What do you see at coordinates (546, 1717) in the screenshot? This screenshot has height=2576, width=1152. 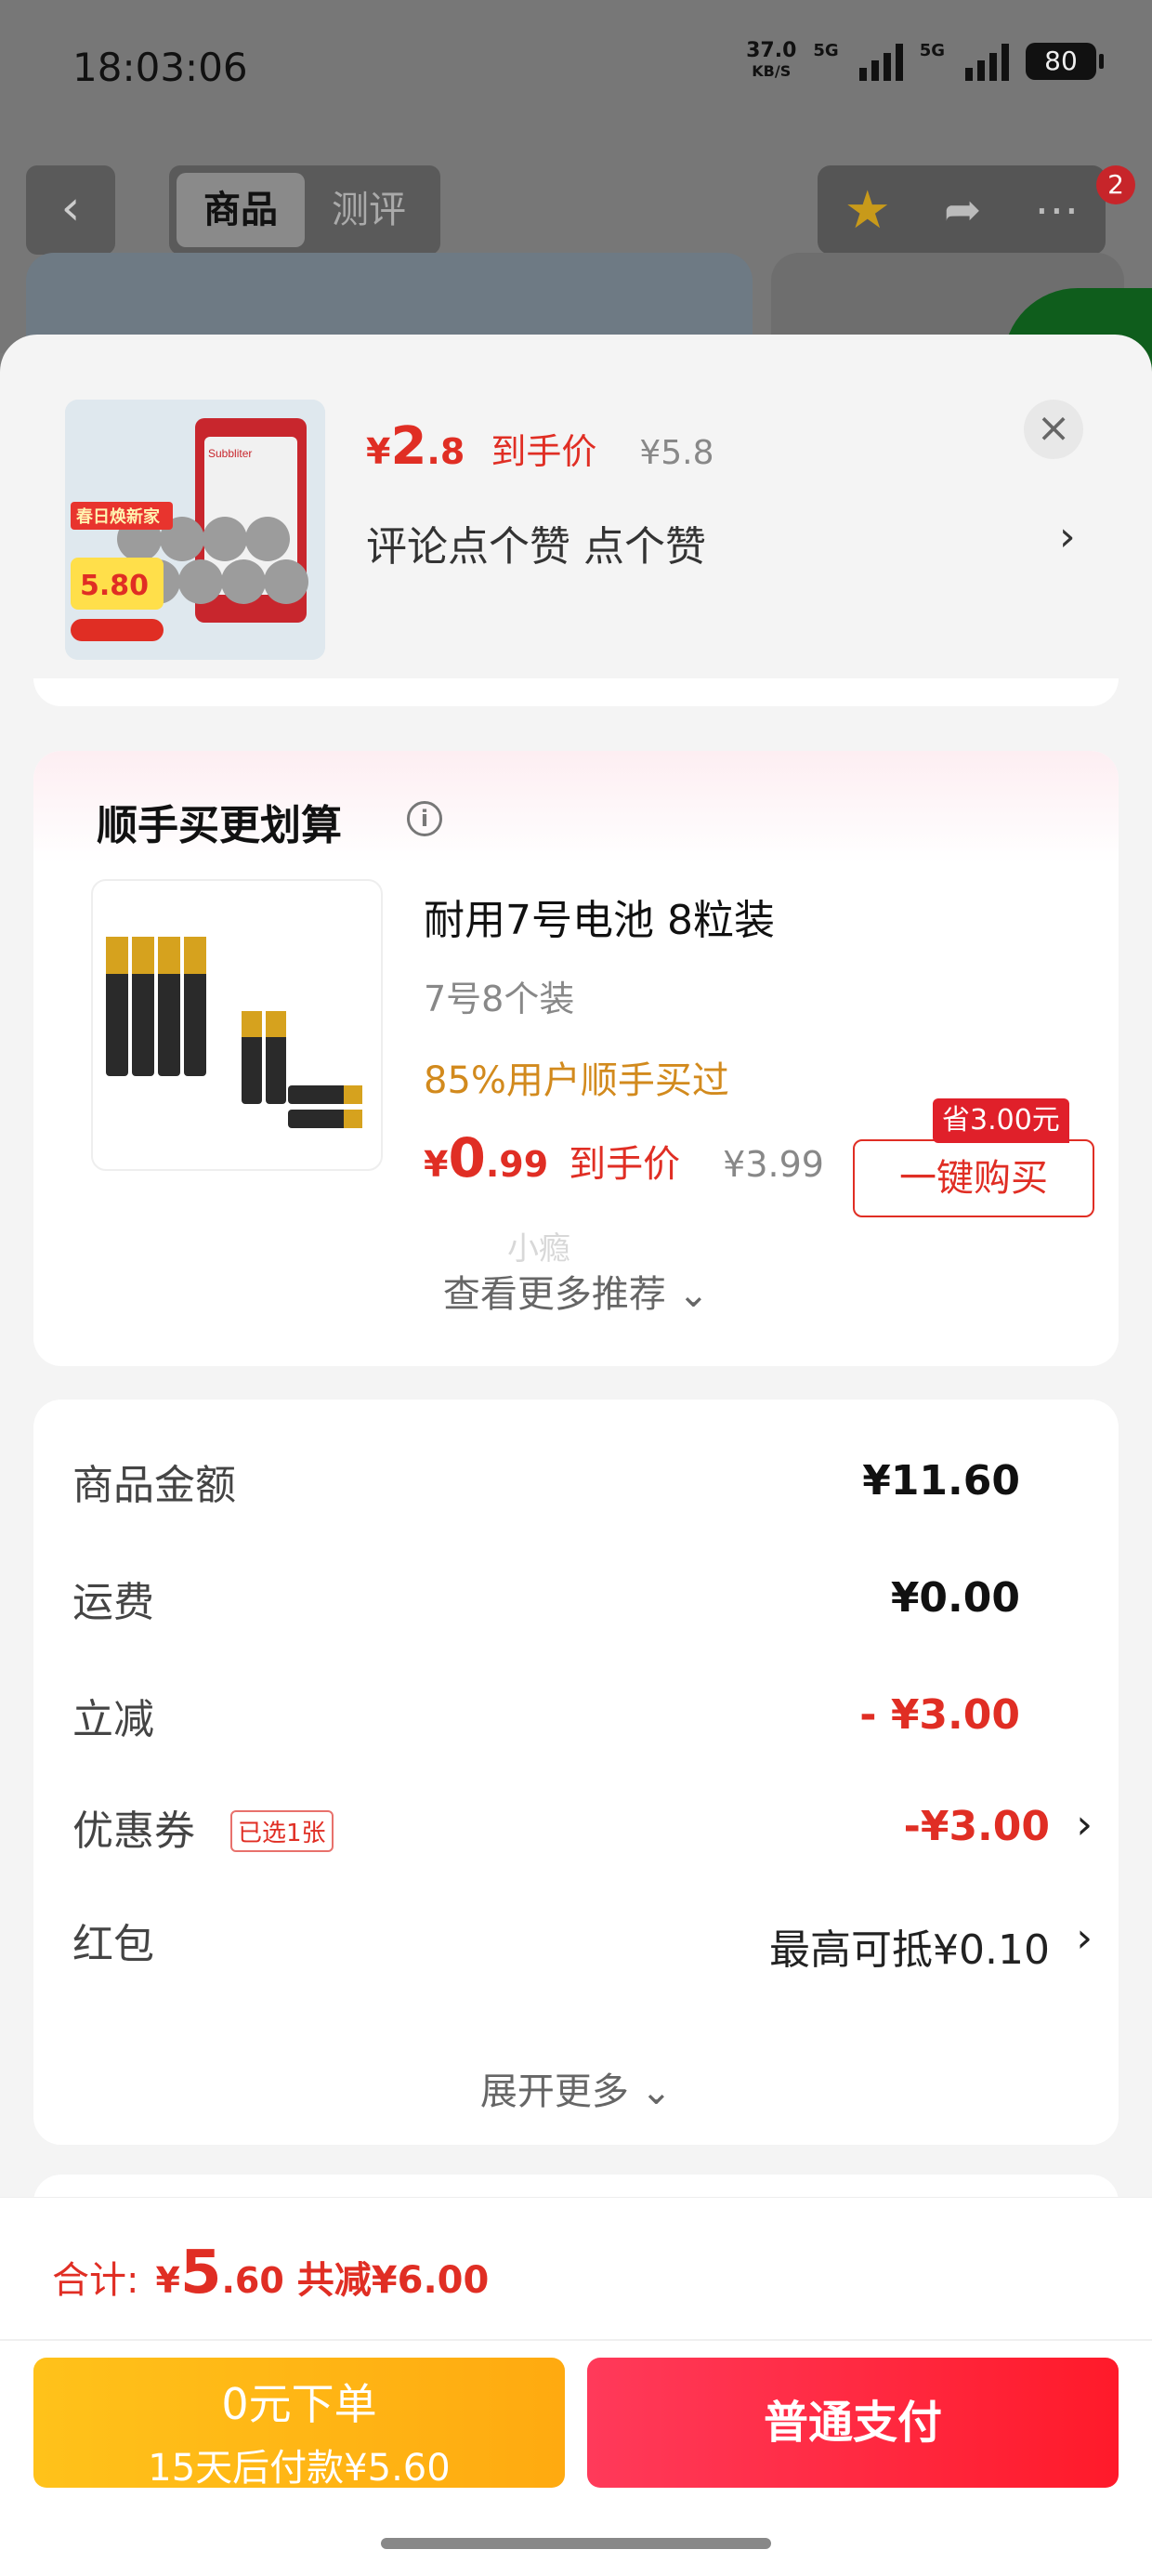 I see `summary-row-instant-discount: 立减 - ¥3.00` at bounding box center [546, 1717].